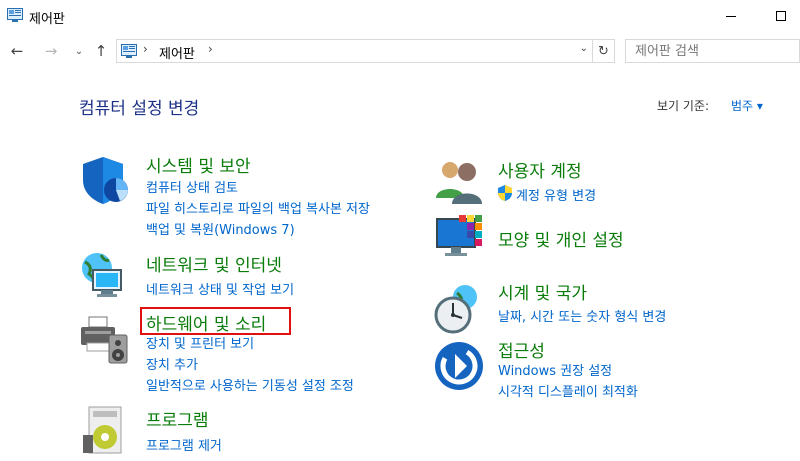 This screenshot has width=800, height=461. What do you see at coordinates (105, 180) in the screenshot?
I see `shield-icon` at bounding box center [105, 180].